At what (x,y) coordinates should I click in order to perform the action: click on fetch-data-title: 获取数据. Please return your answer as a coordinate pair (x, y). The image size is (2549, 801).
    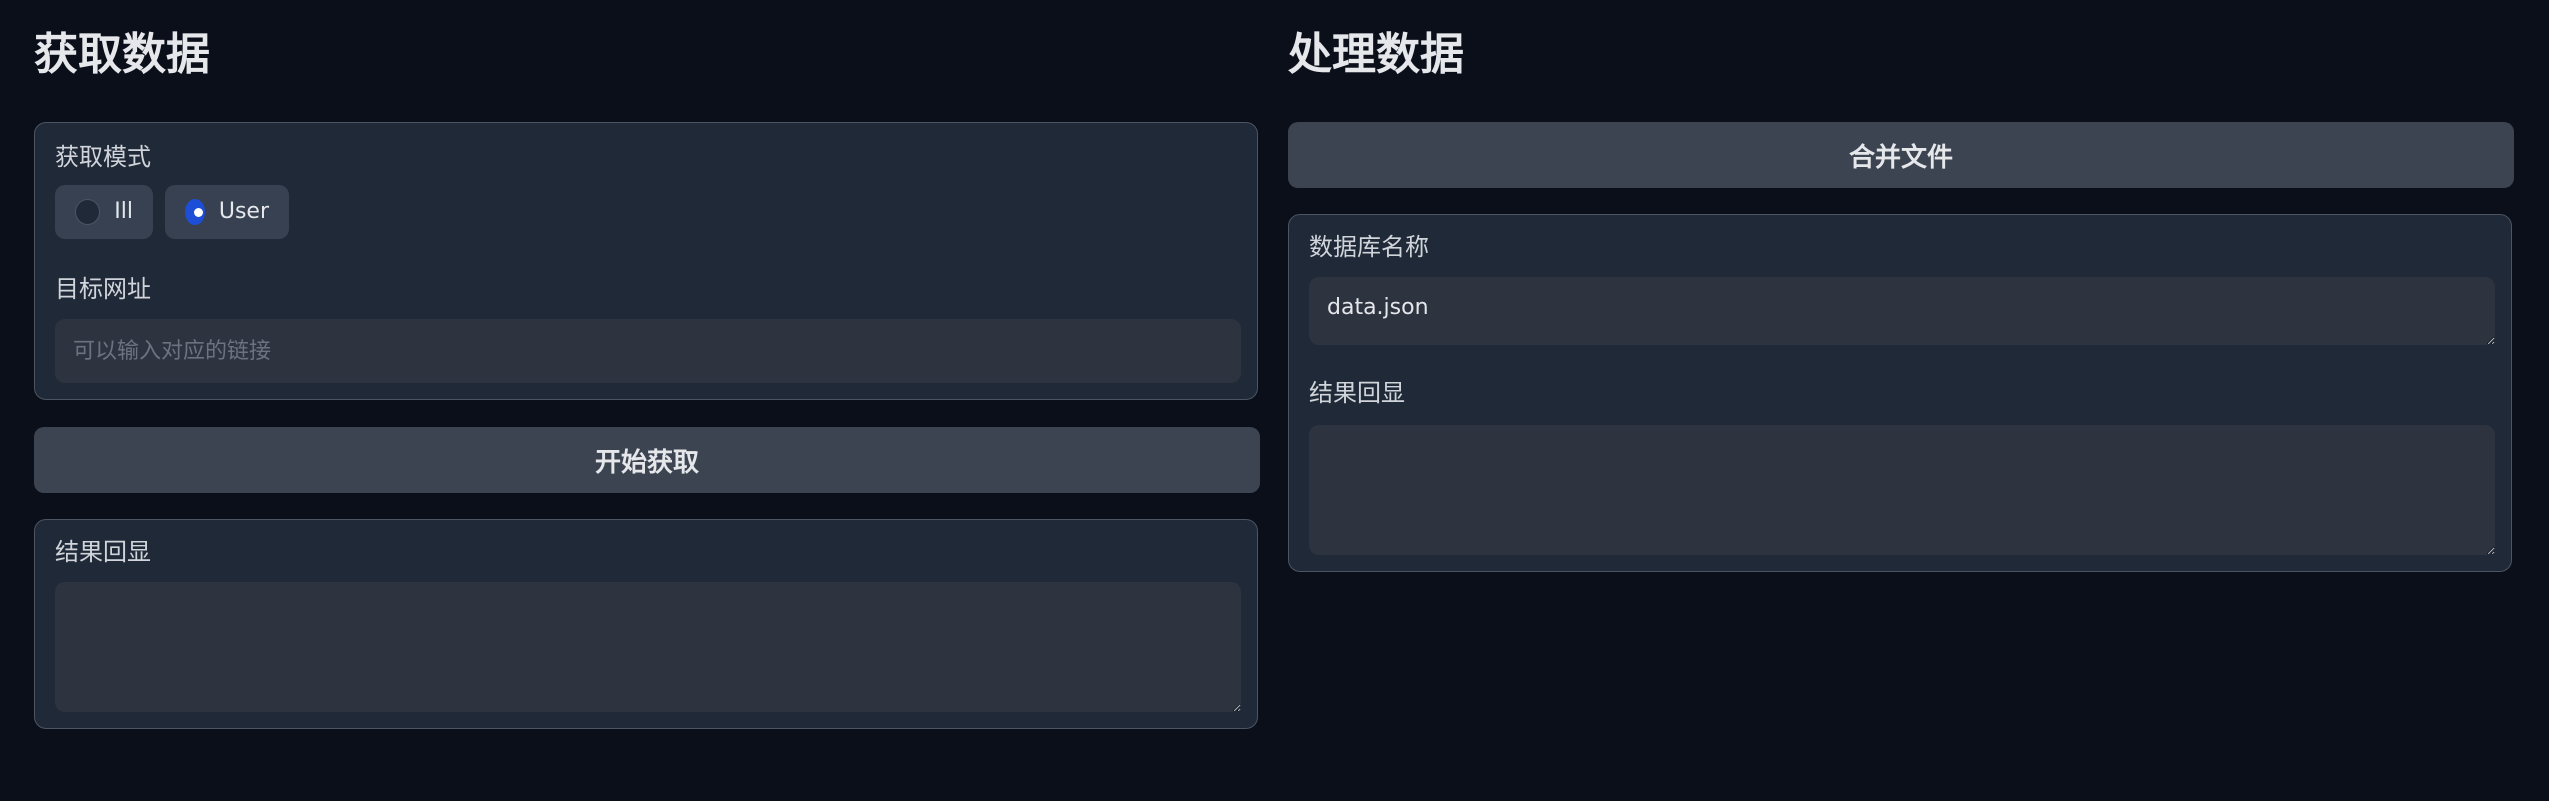
    Looking at the image, I should click on (122, 54).